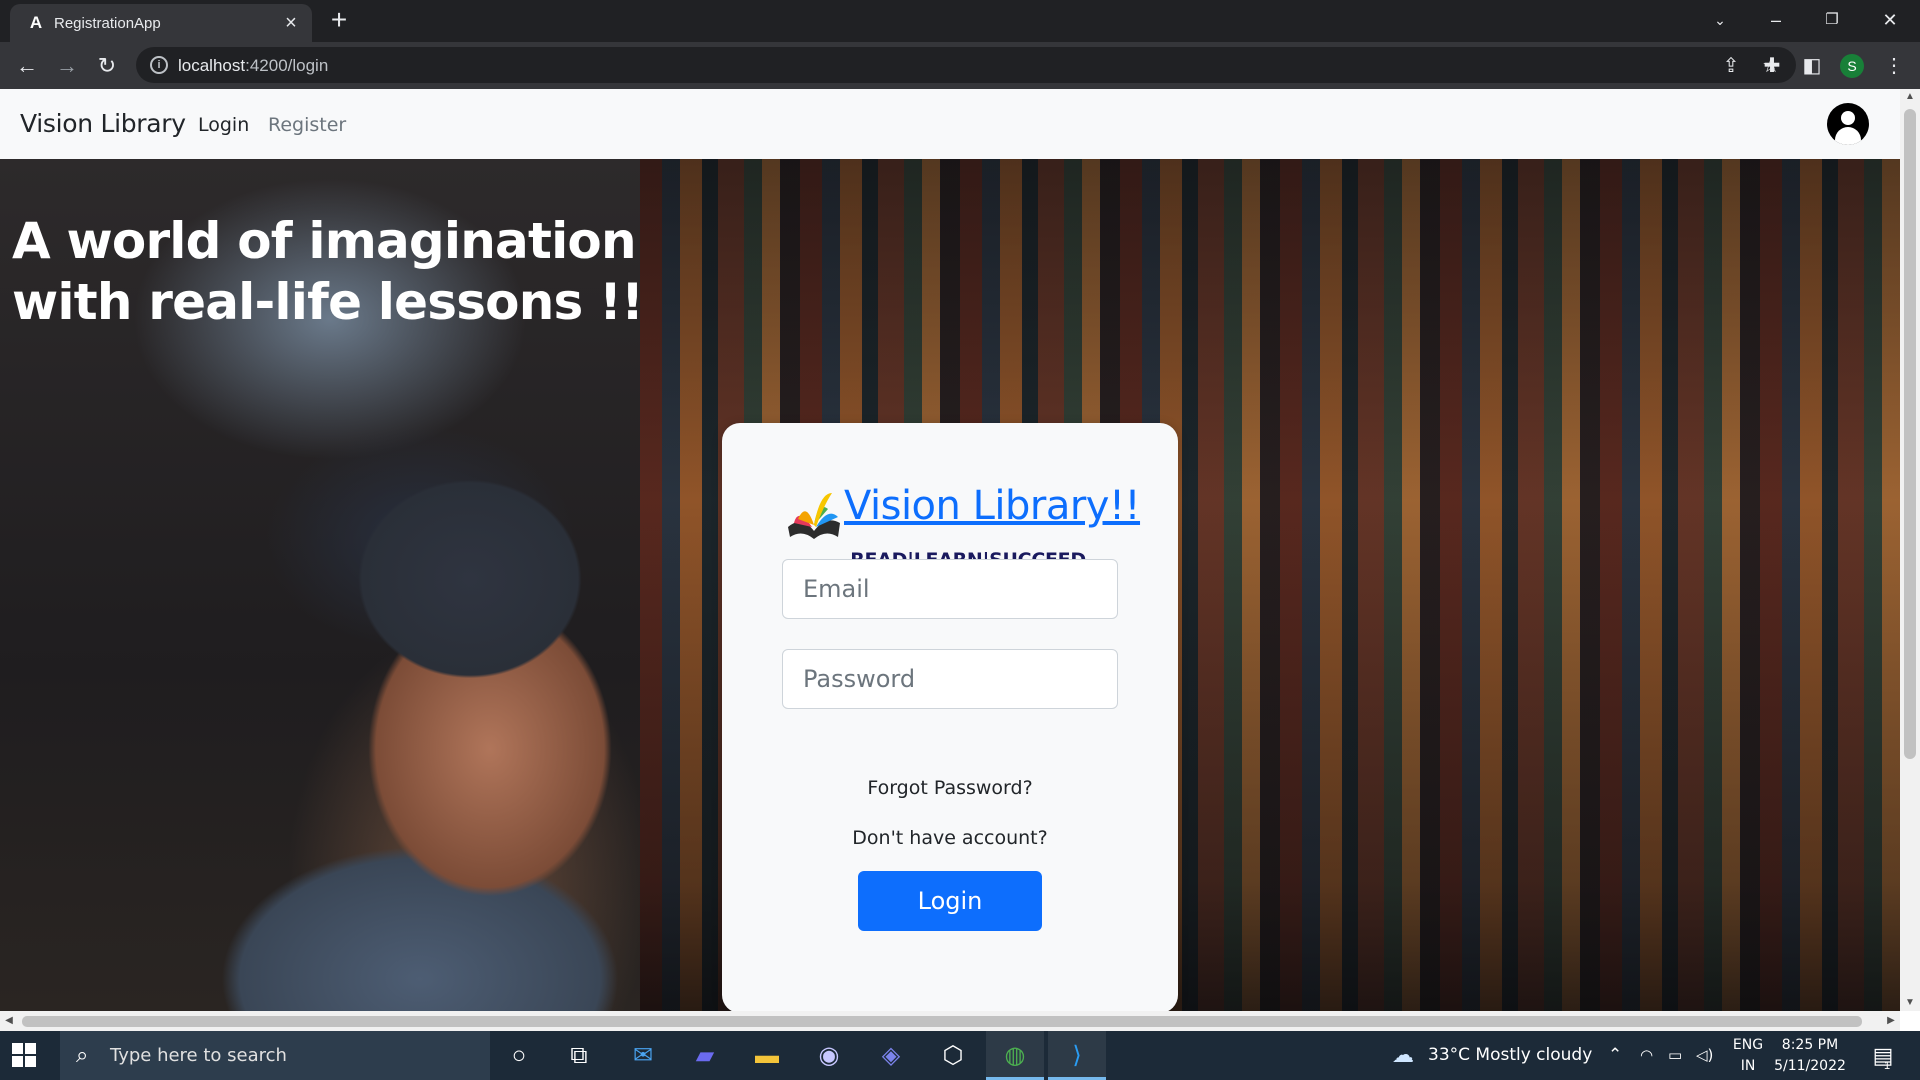 This screenshot has height=1080, width=1920. I want to click on scroll-right-icon: ▶, so click(1891, 1021).